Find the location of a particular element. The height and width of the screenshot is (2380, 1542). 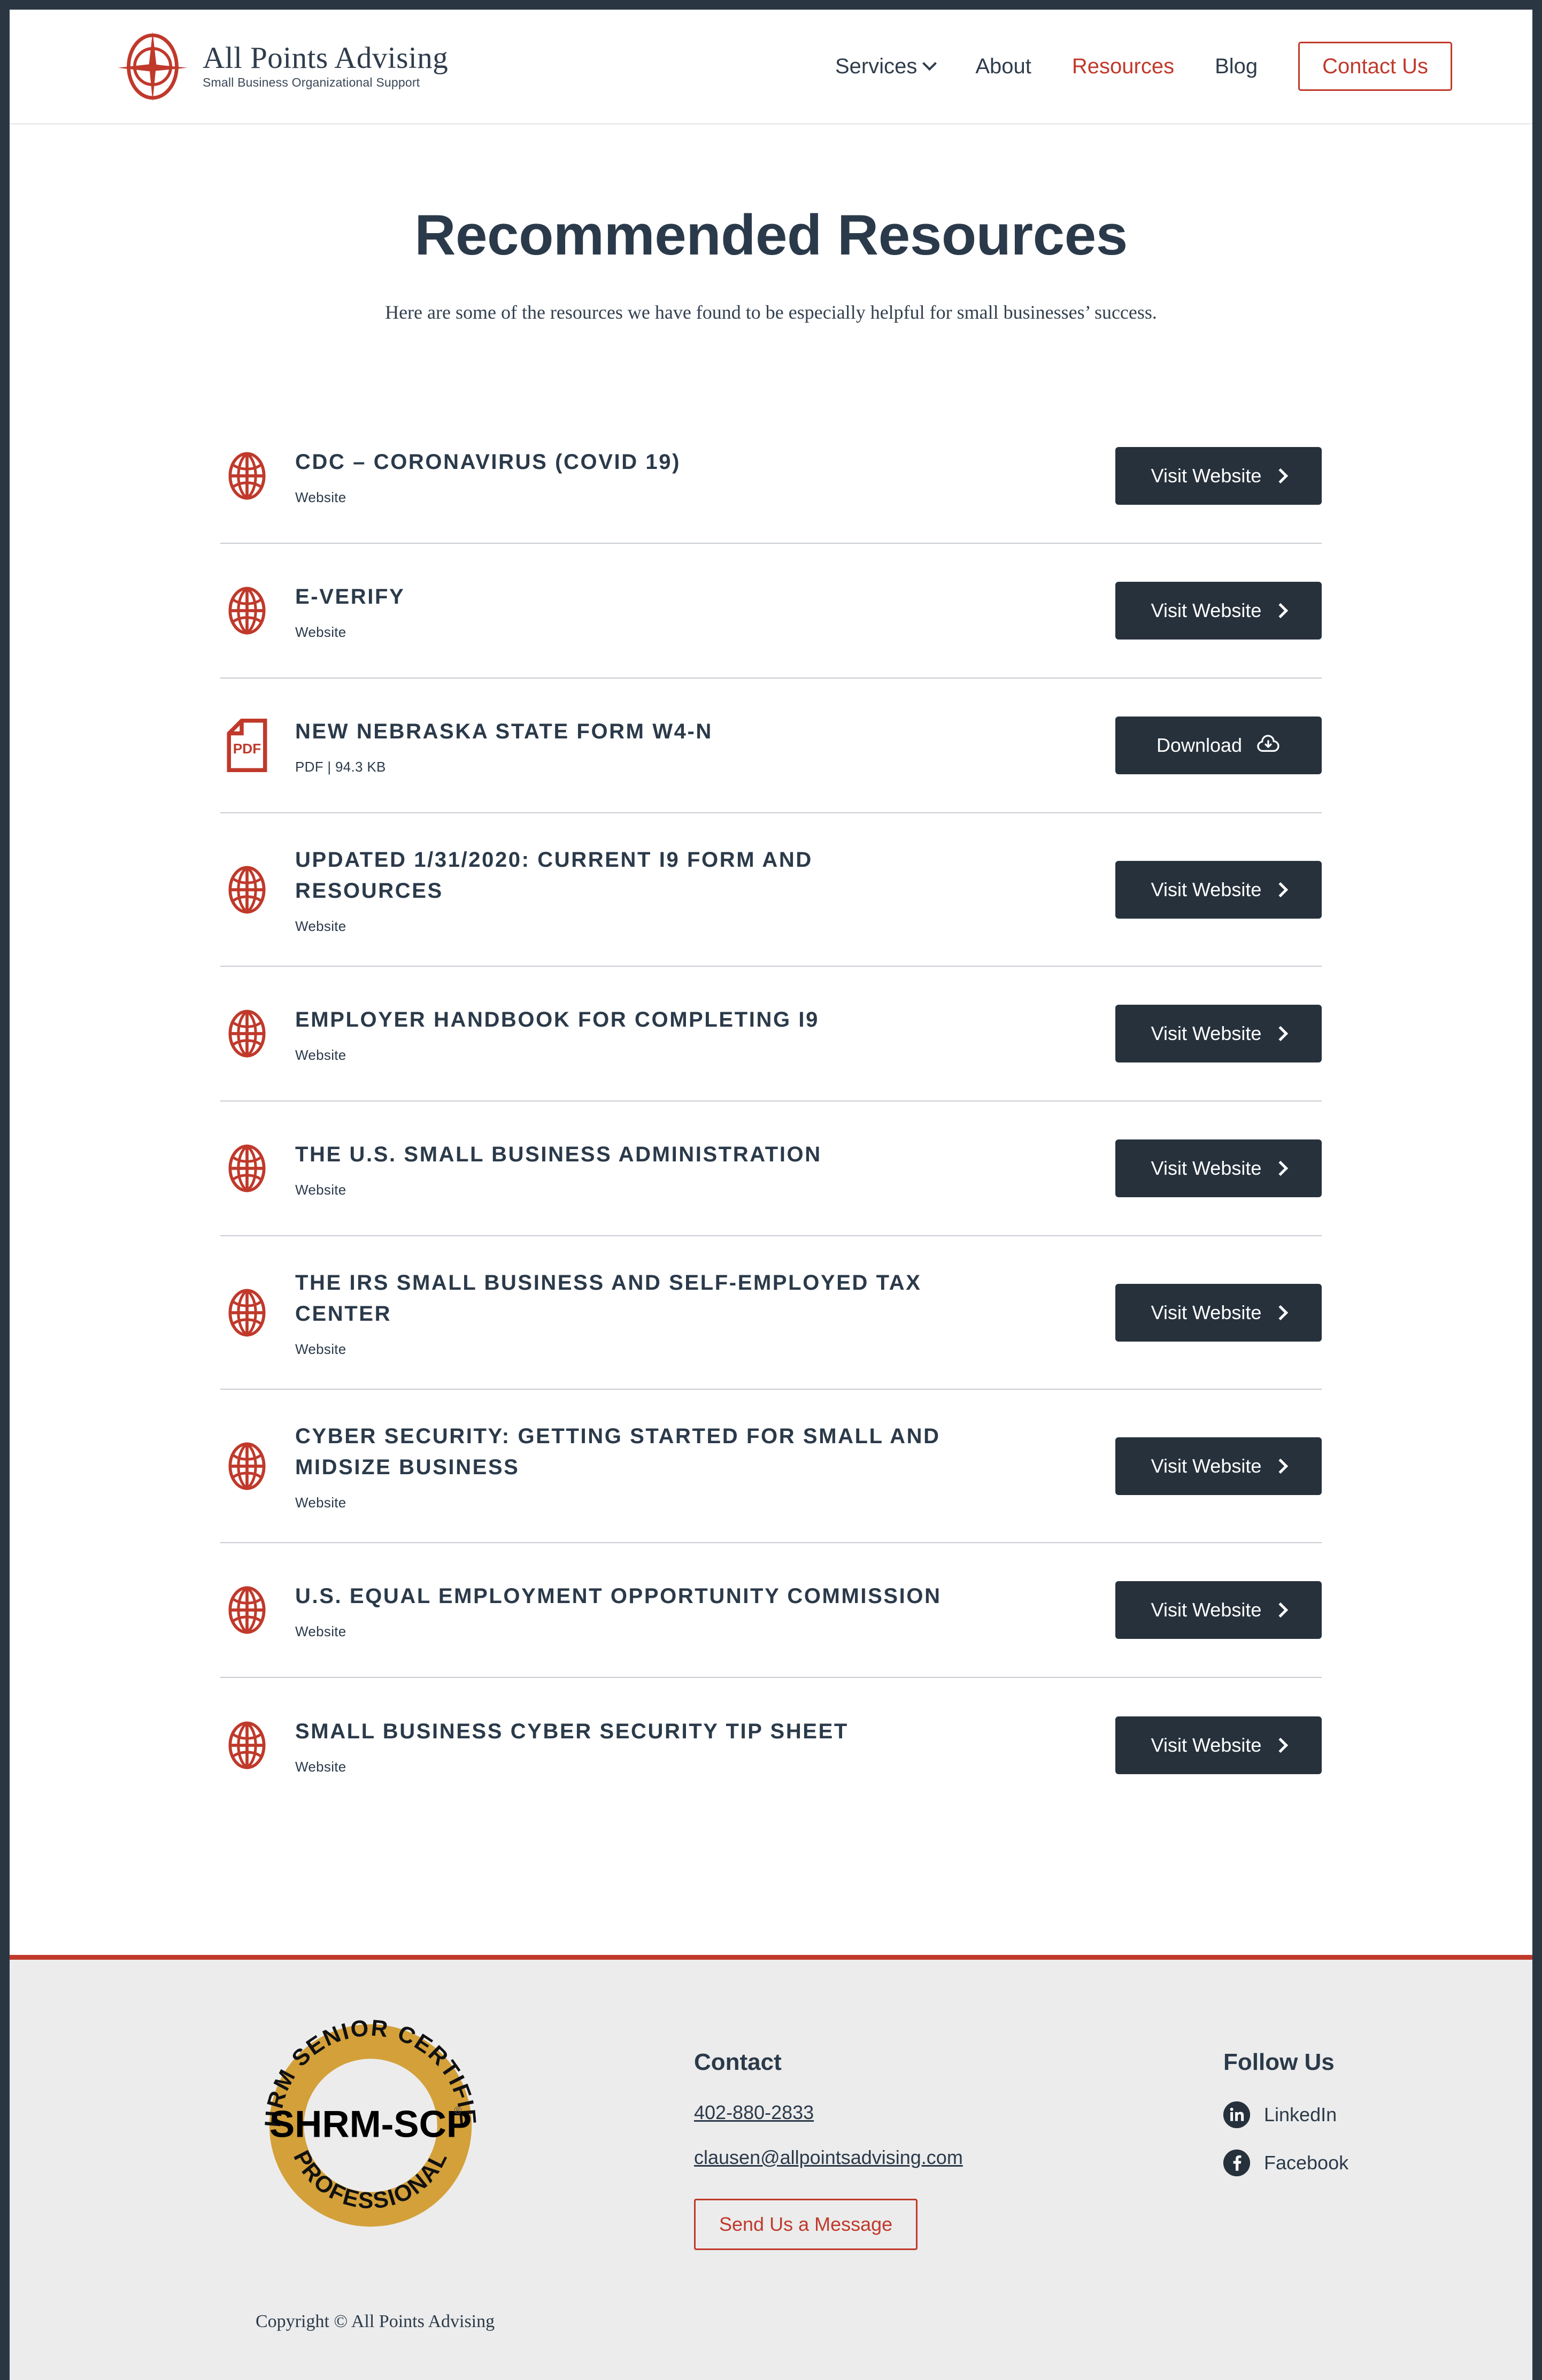

resource-details: CDC – Coronavirus (COVID 19) Website is located at coordinates (694, 476).